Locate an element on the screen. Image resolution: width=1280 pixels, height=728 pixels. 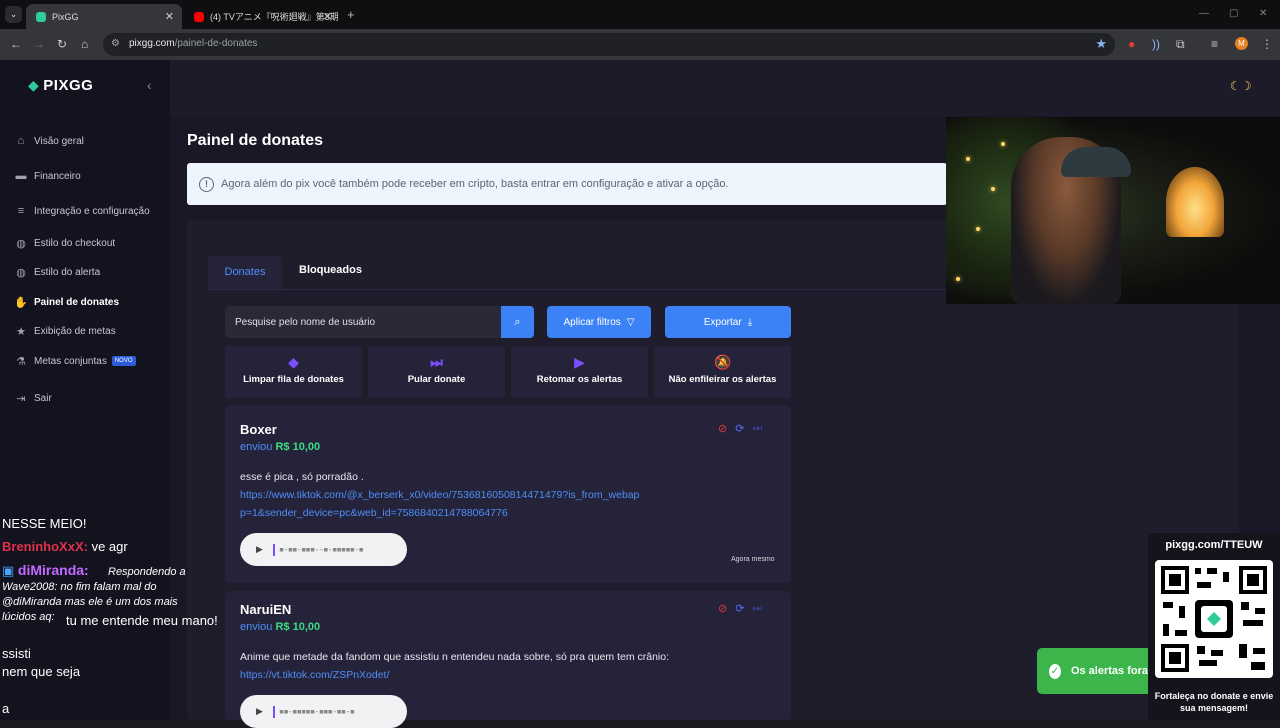
sidebar-item-estilo-checkout: ◍ Estilo do checkout is located at coordinates (64, 243).